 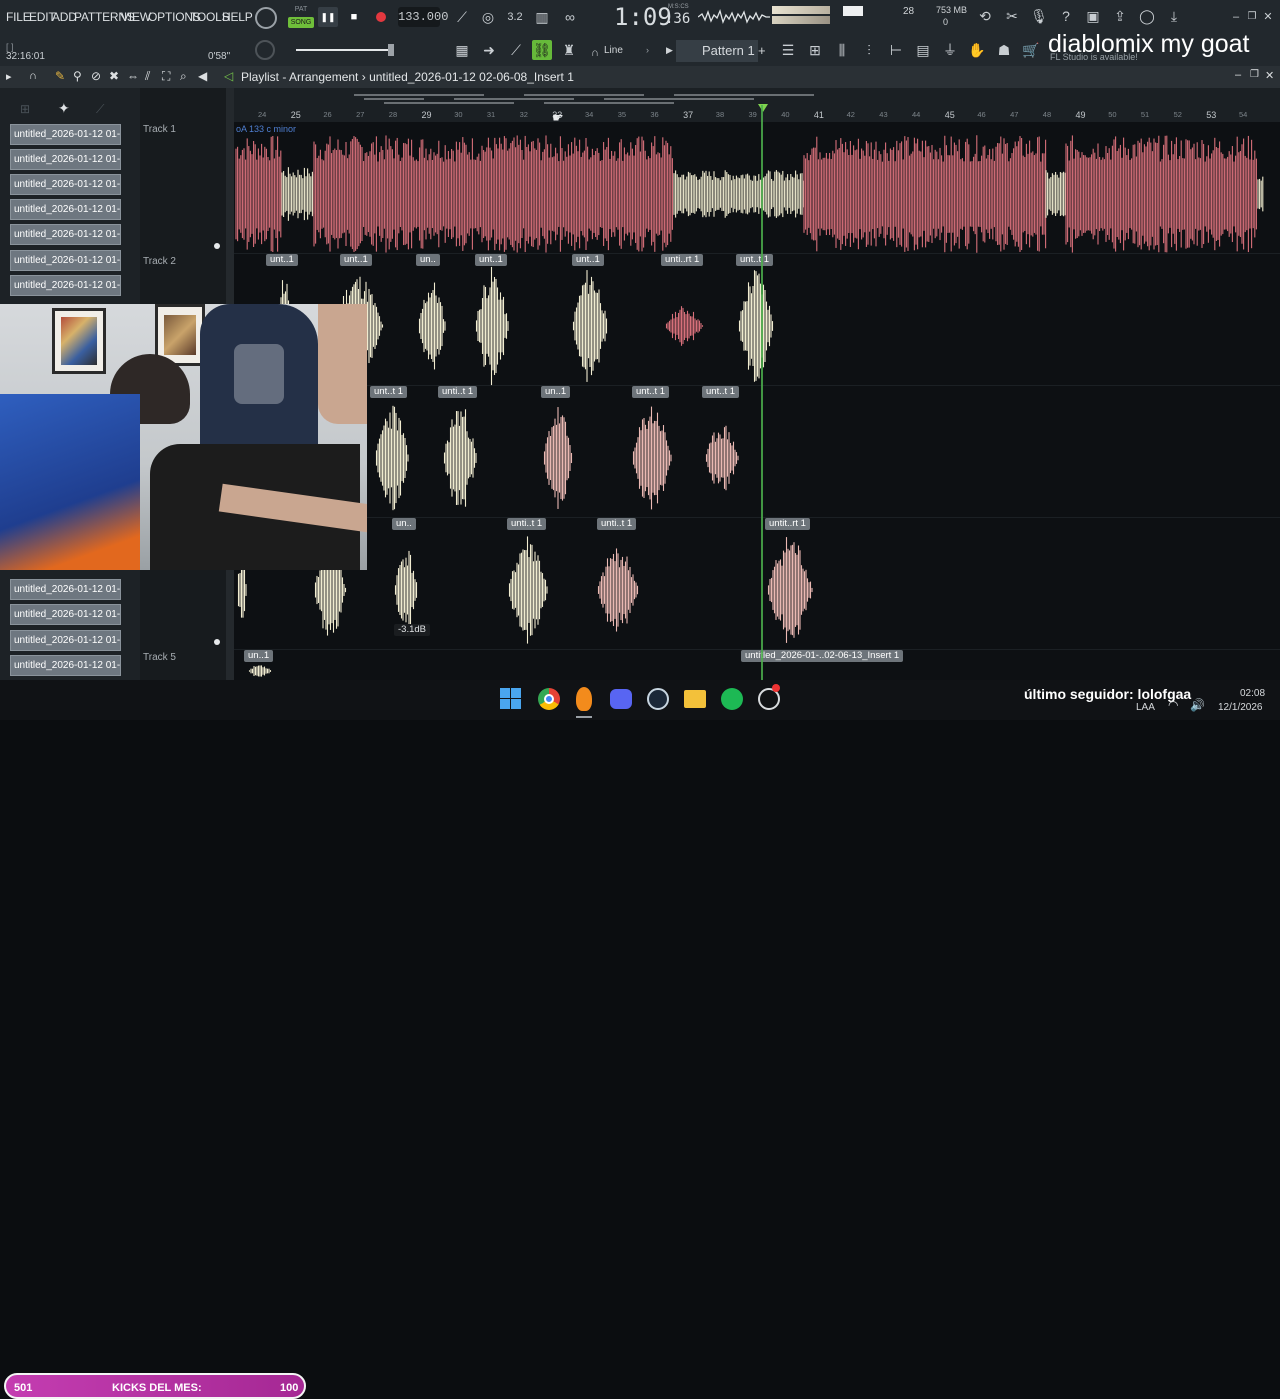 I want to click on volume-icon: 🔊, so click(x=1197, y=705).